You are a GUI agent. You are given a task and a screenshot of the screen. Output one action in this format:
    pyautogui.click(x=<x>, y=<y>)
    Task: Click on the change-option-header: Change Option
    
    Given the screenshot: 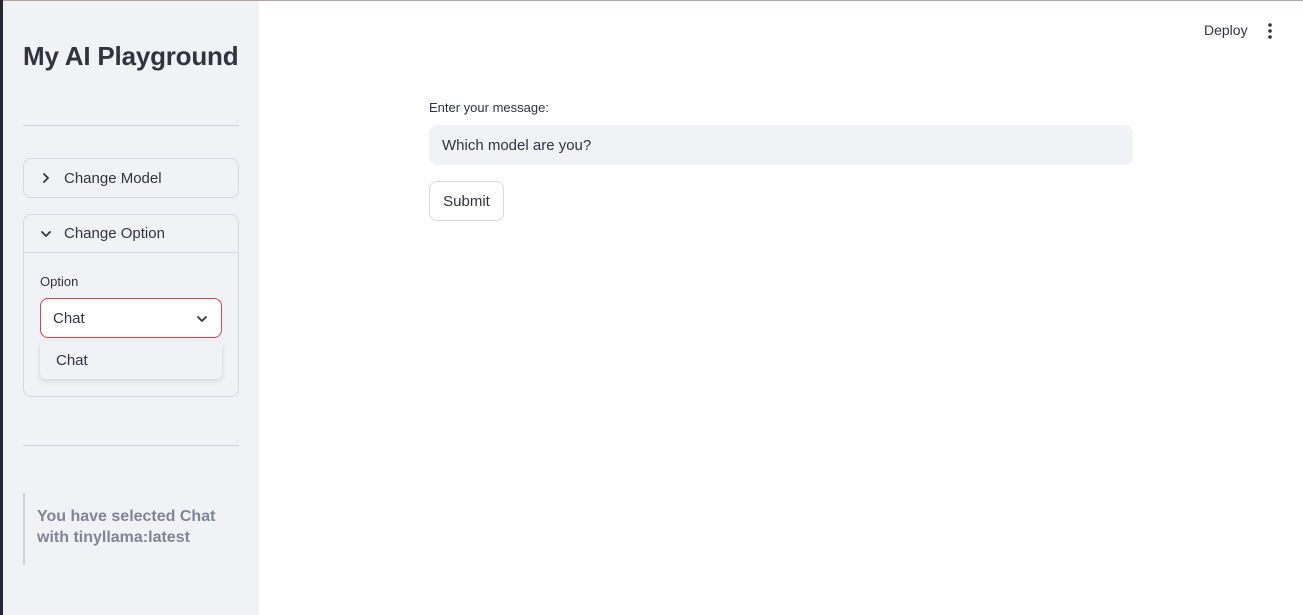 What is the action you would take?
    pyautogui.click(x=131, y=234)
    